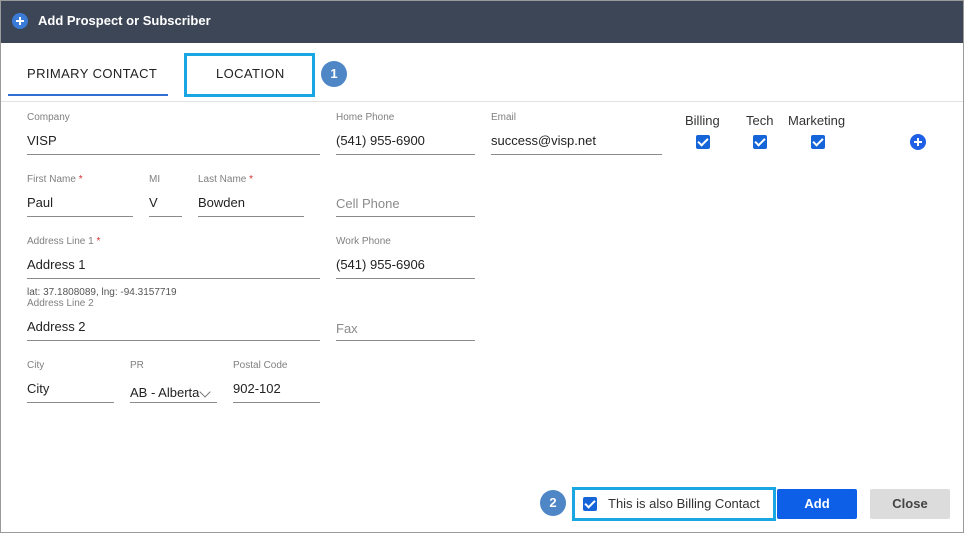 This screenshot has height=533, width=964. What do you see at coordinates (251, 216) in the screenshot?
I see `last-name-underline` at bounding box center [251, 216].